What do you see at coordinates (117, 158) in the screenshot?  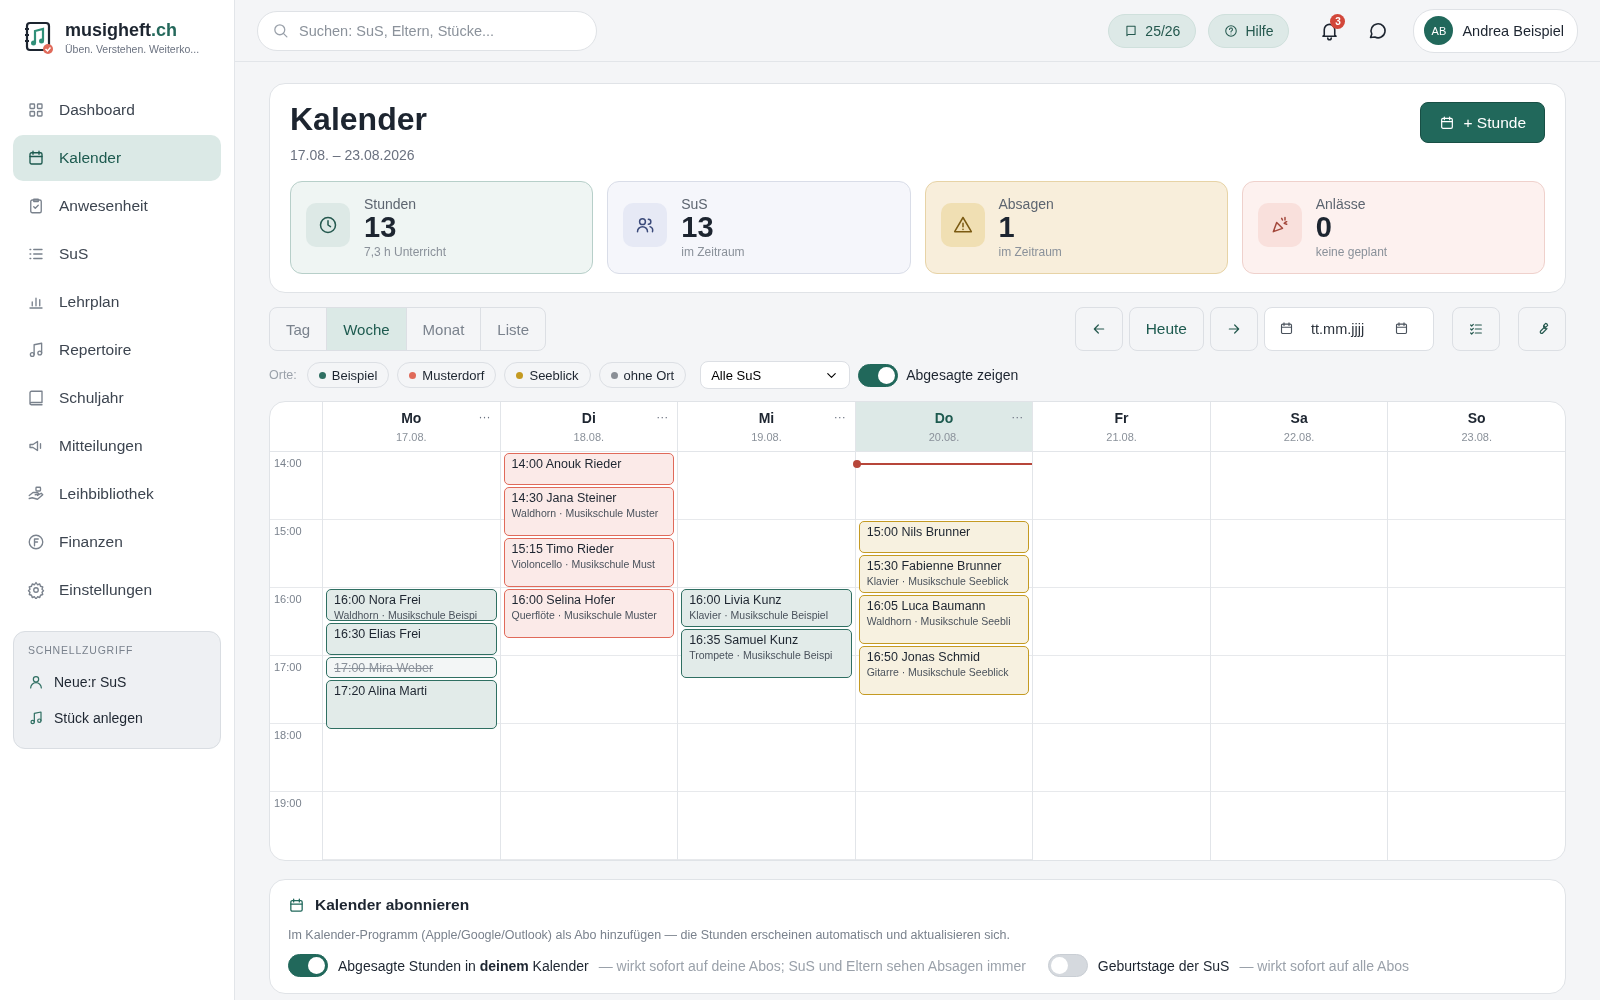 I see `nav-item: Kalender` at bounding box center [117, 158].